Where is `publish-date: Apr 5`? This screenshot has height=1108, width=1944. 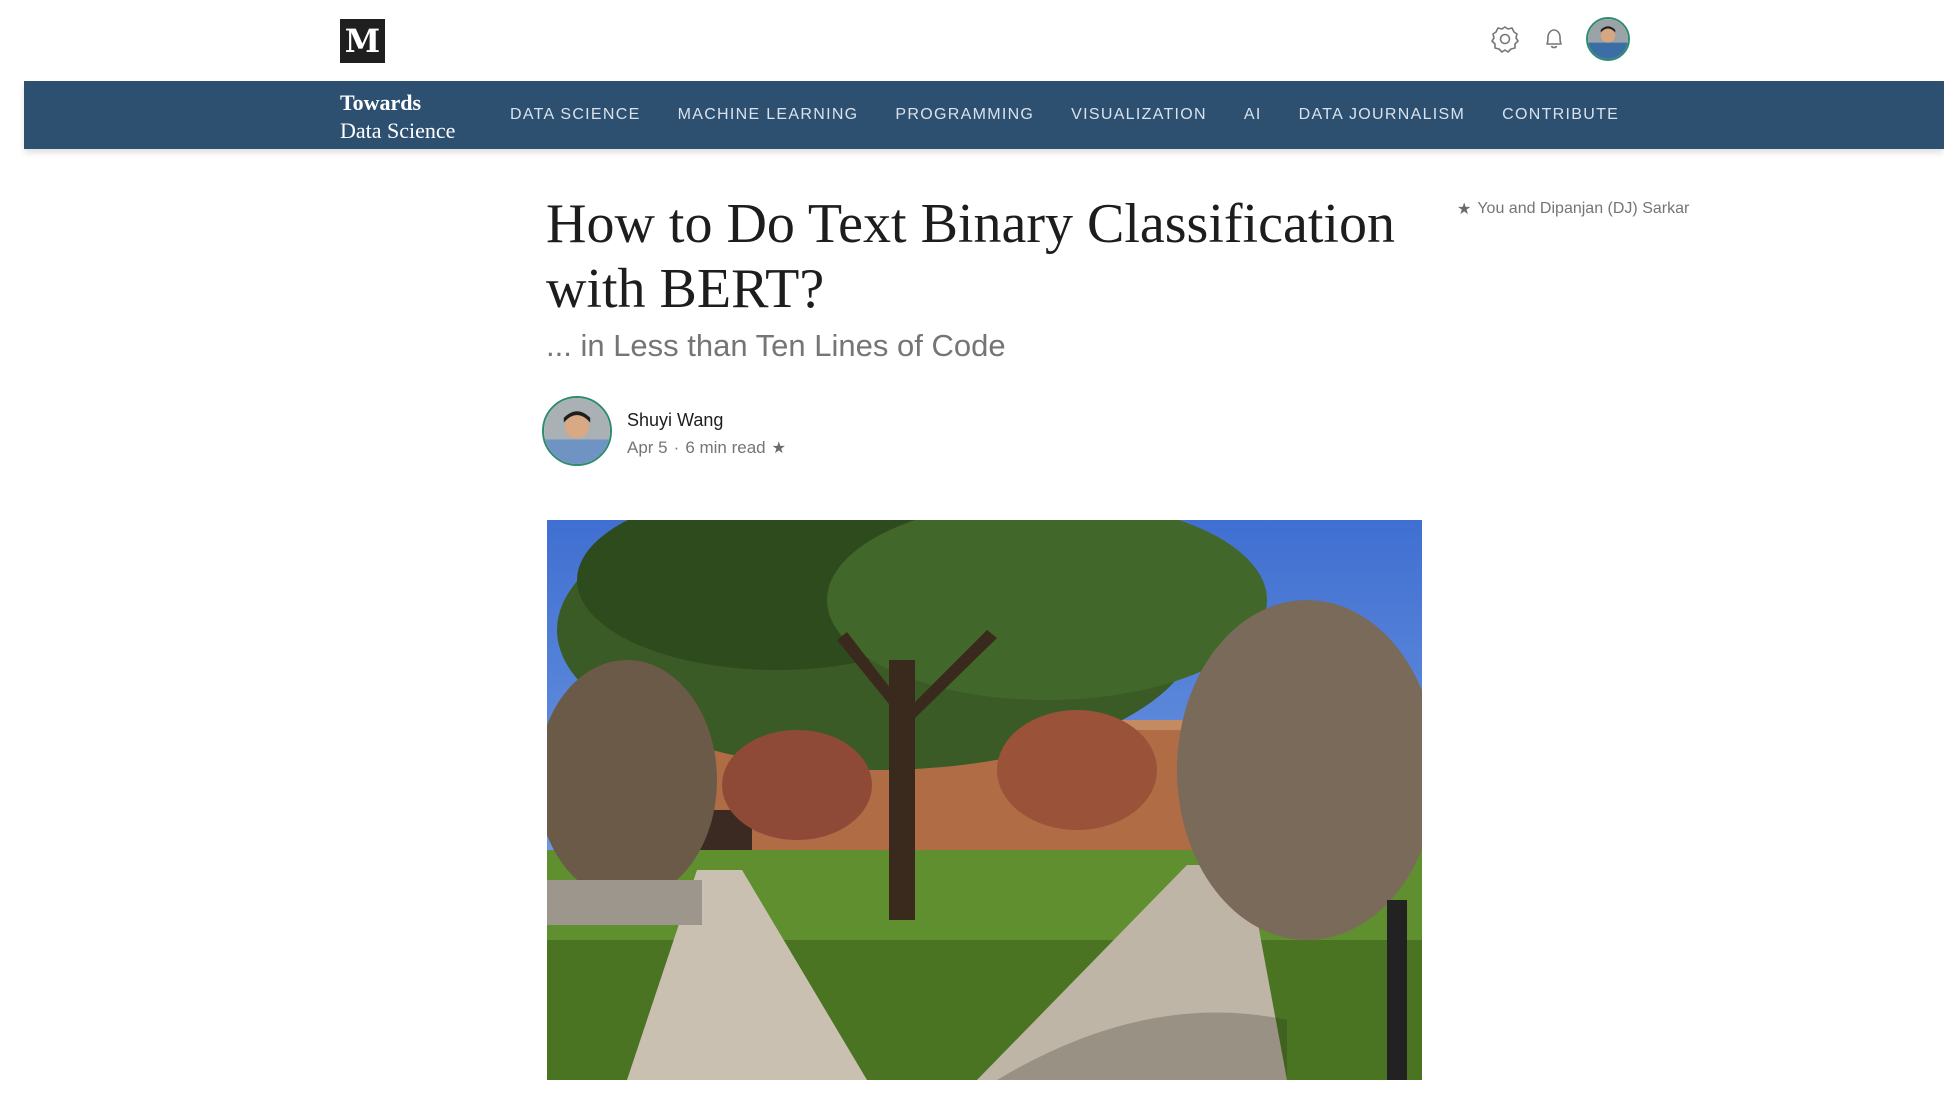
publish-date: Apr 5 is located at coordinates (647, 447).